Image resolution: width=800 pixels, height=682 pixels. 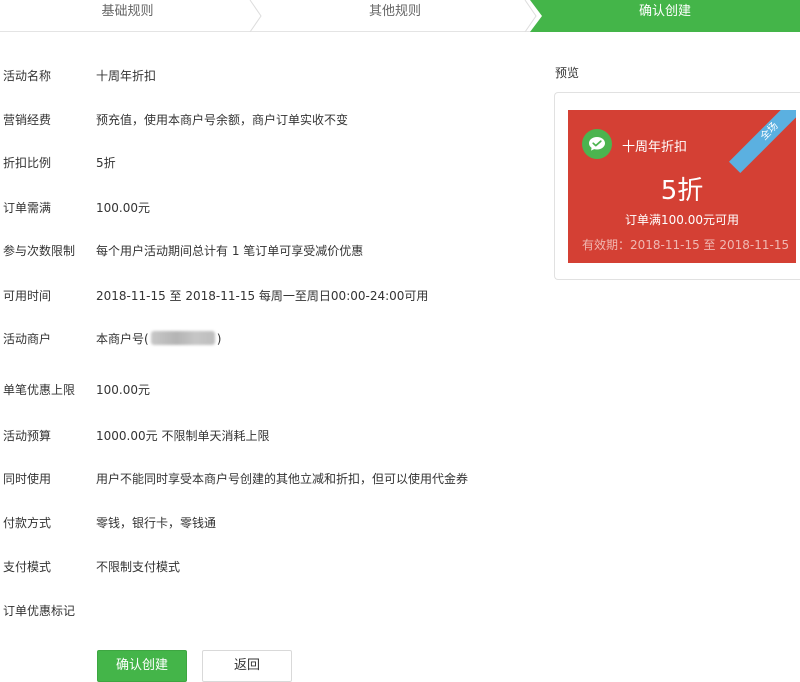 I want to click on confirm-create-button: 确认创建, so click(x=142, y=666).